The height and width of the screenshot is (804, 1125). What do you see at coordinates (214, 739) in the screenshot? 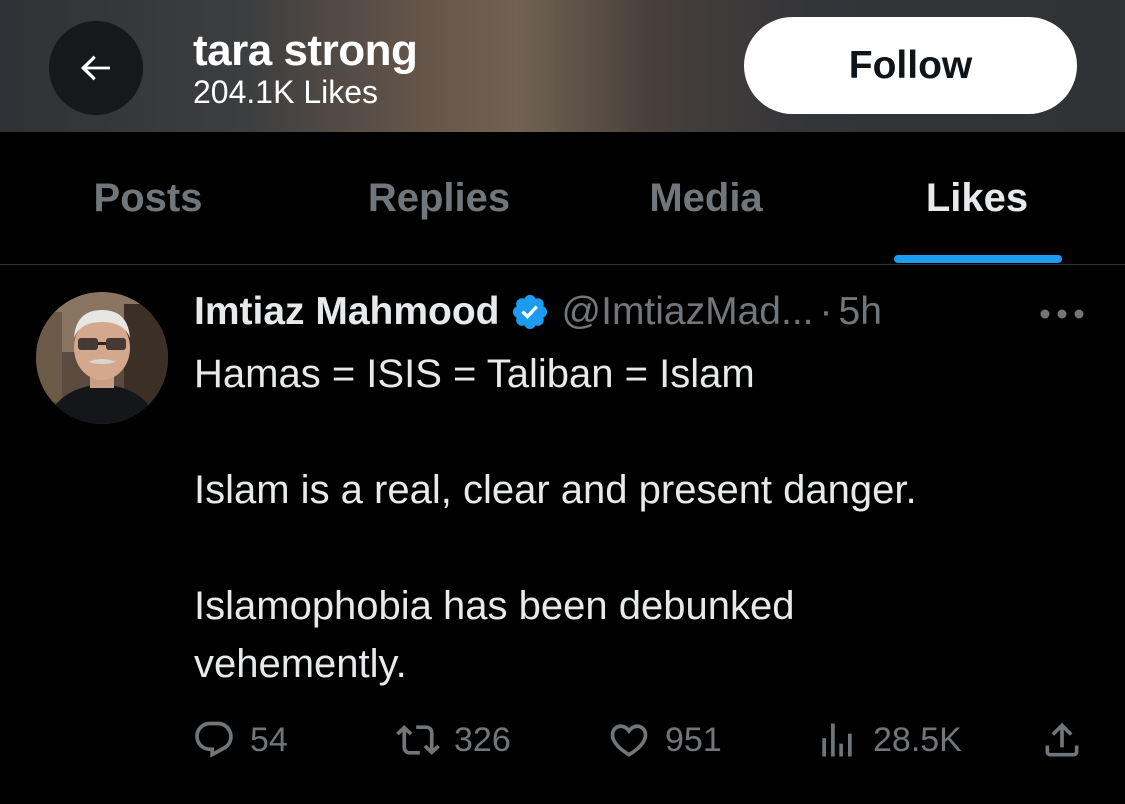
I see `reply-icon` at bounding box center [214, 739].